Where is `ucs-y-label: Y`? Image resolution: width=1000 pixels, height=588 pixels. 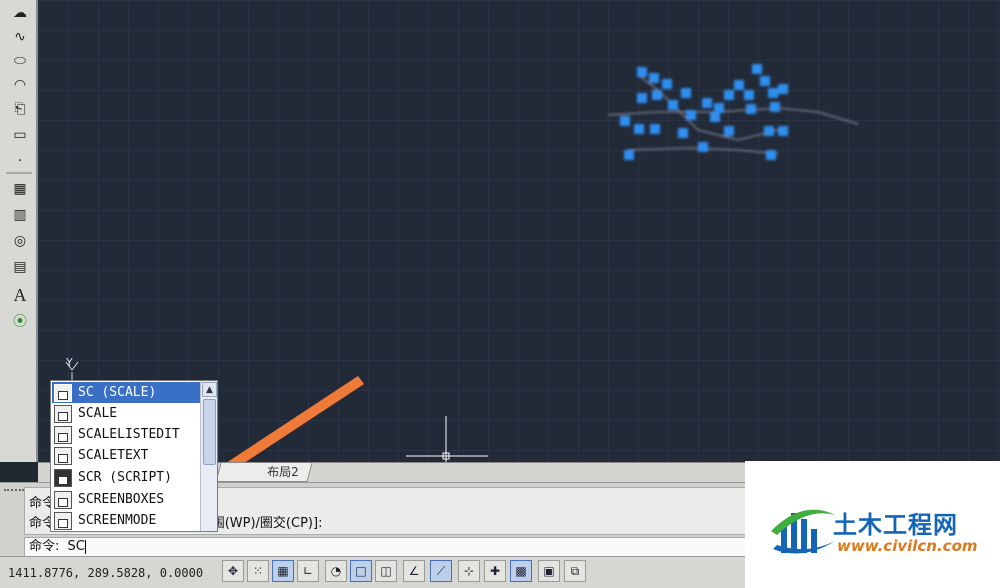
ucs-y-label: Y is located at coordinates (69, 362).